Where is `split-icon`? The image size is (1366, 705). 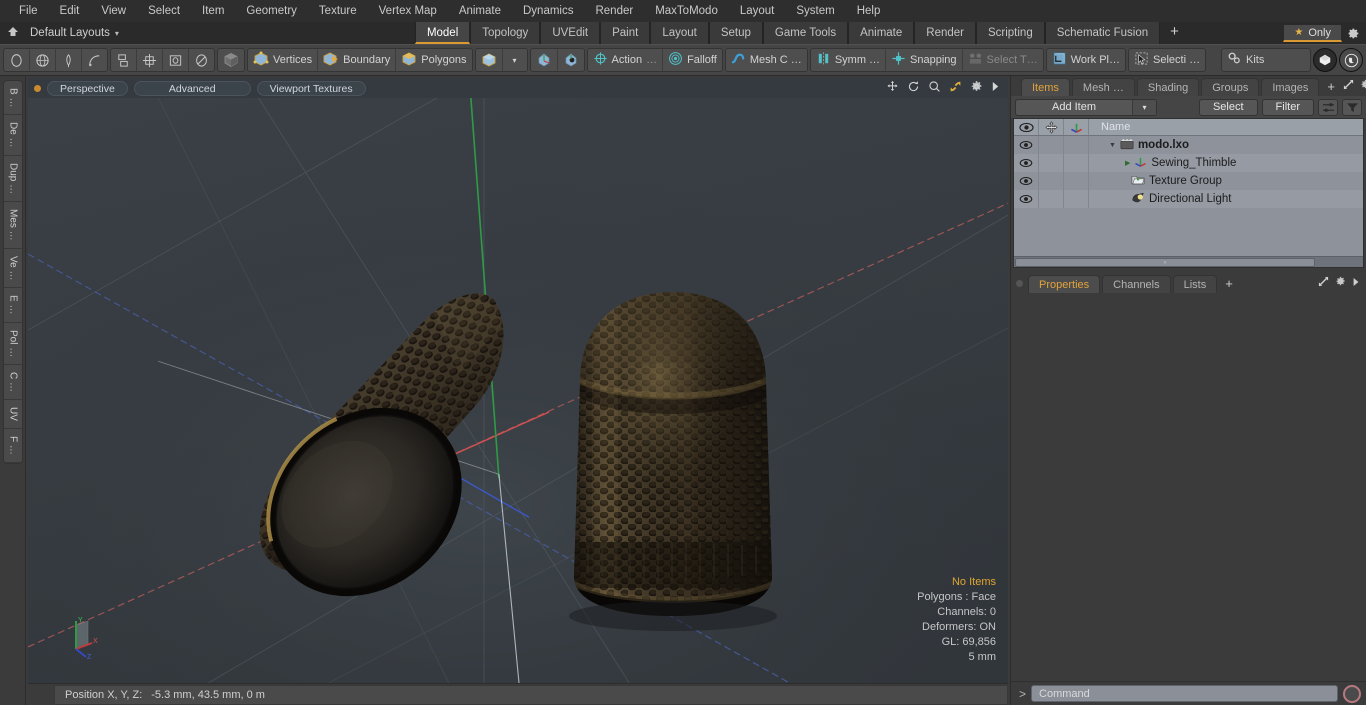 split-icon is located at coordinates (124, 60).